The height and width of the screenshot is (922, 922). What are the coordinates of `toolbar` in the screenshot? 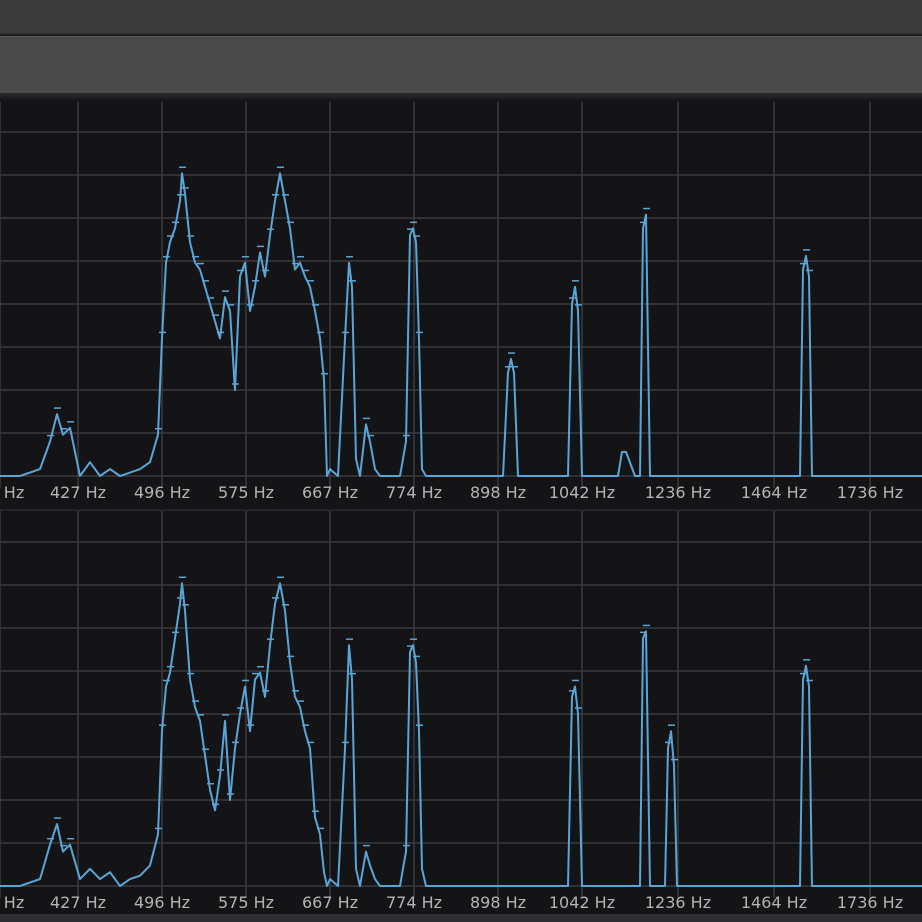 It's located at (461, 65).